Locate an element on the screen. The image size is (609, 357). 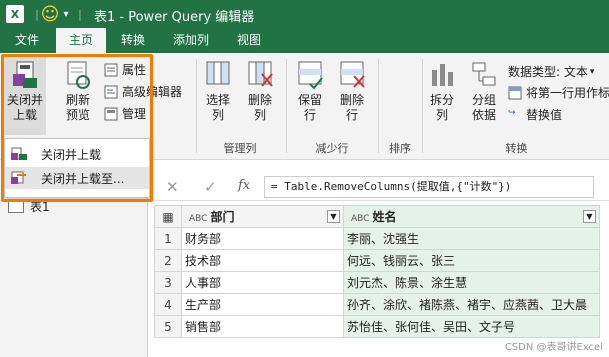
table-icon is located at coordinates (16, 206).